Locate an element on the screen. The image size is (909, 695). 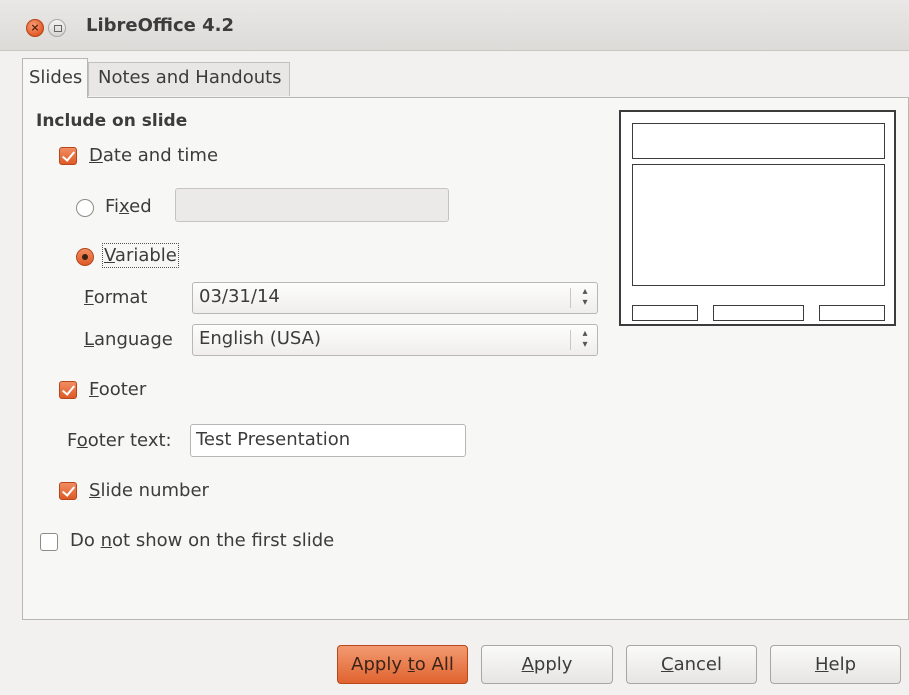
date-time-label: Date and time is located at coordinates (153, 155).